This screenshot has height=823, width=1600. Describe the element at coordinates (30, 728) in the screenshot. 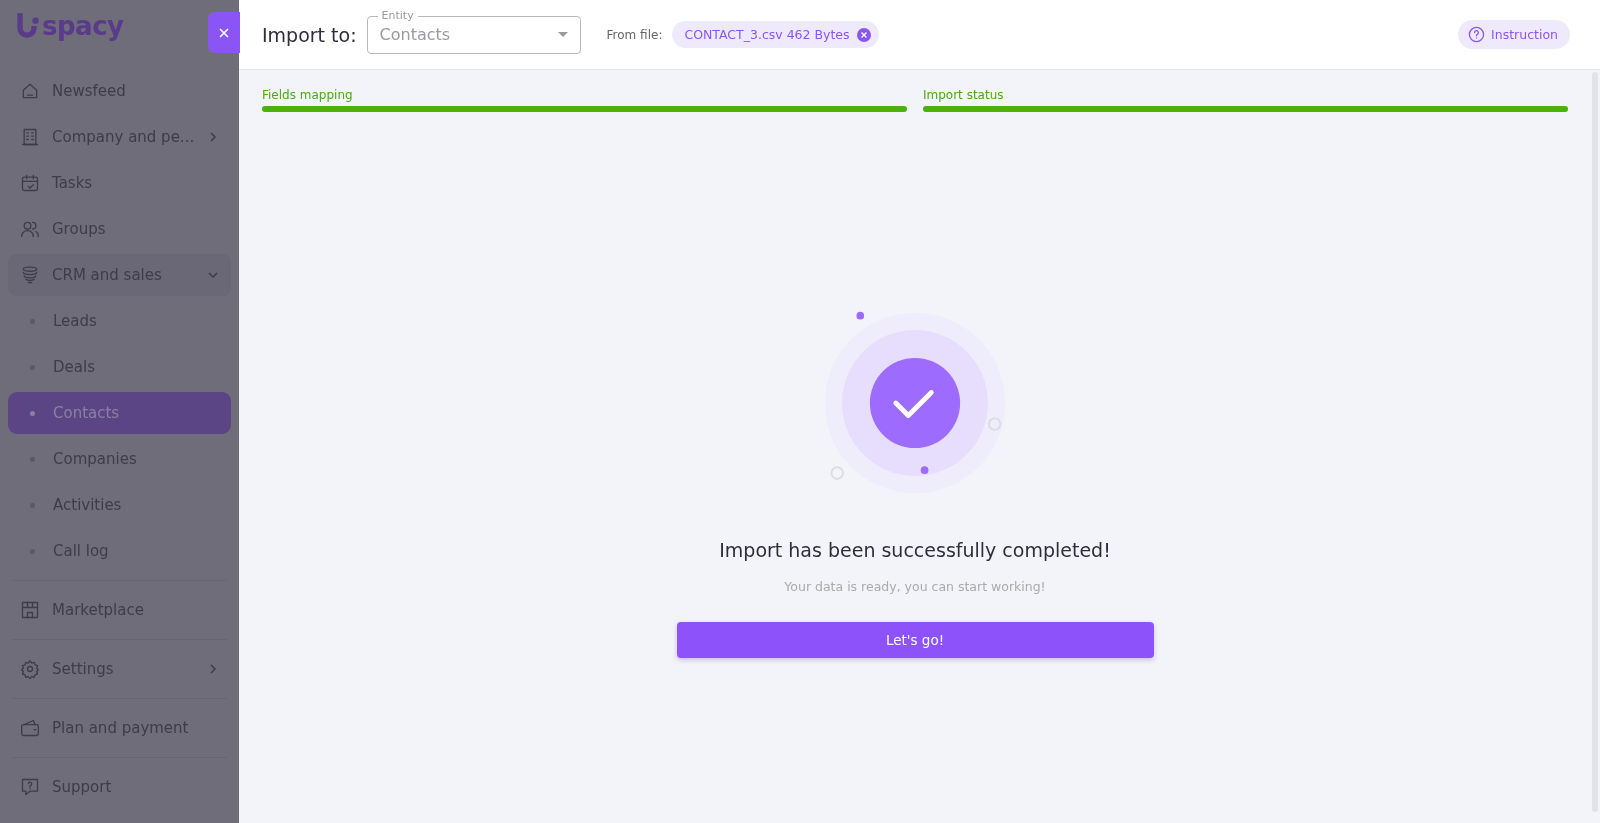

I see `wallet-icon` at that location.